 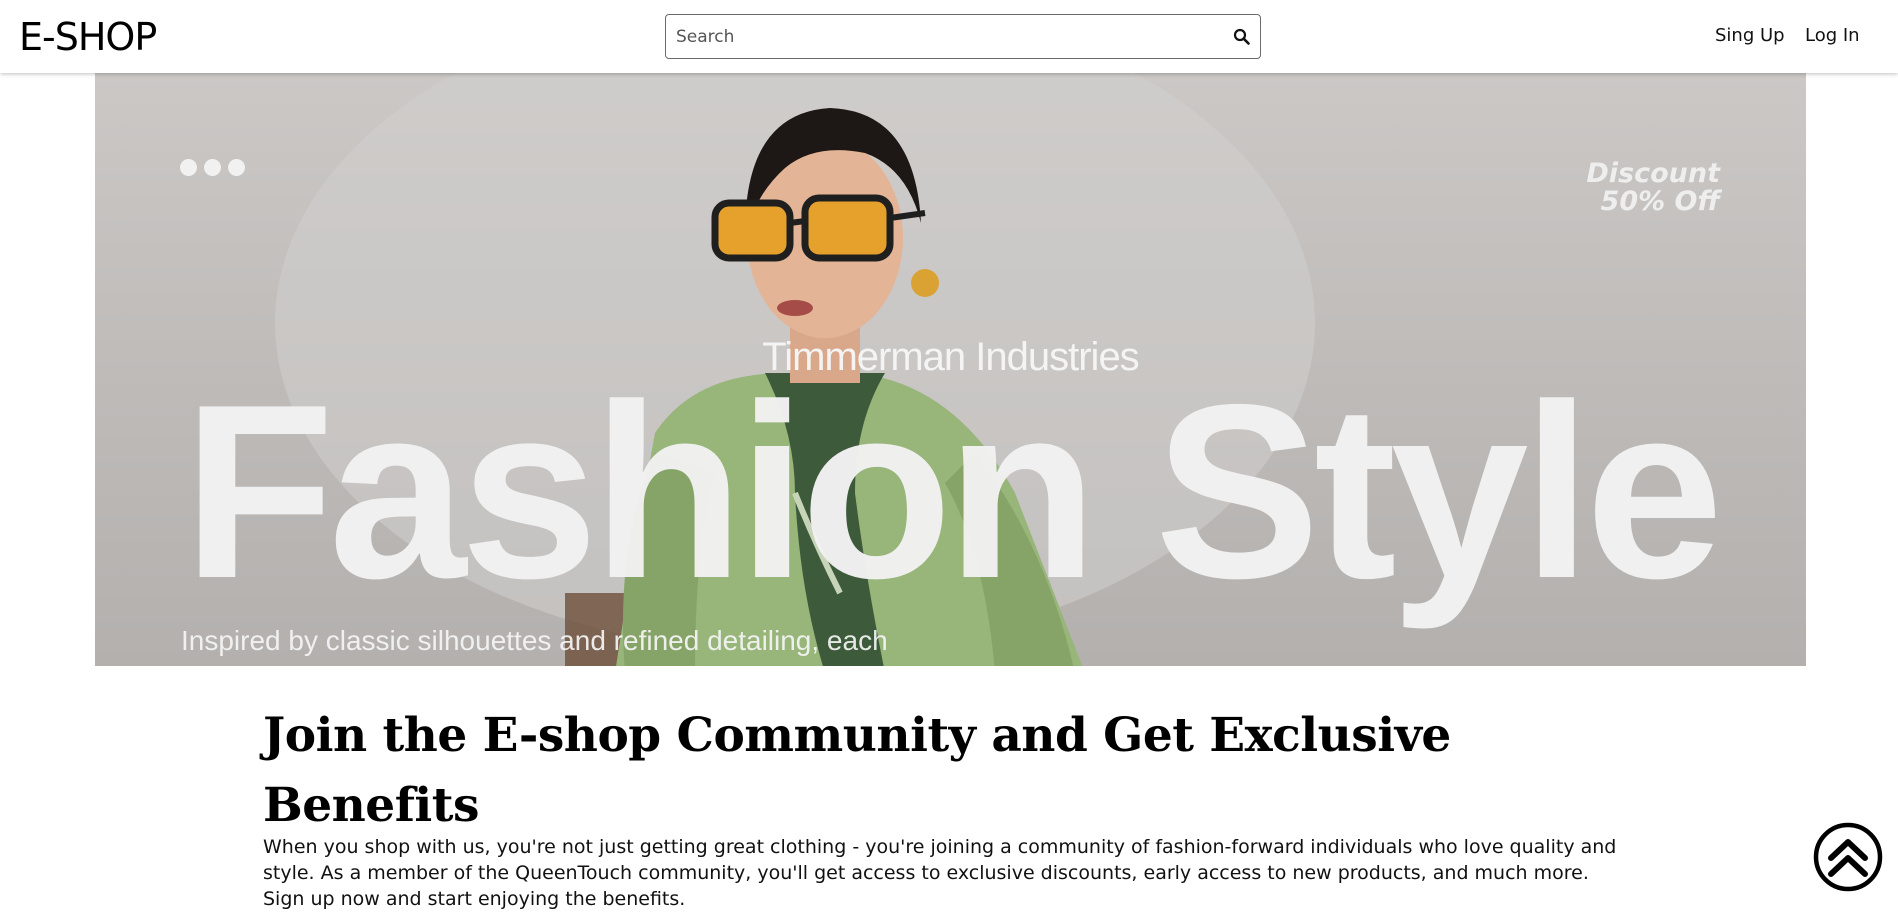 What do you see at coordinates (88, 37) in the screenshot?
I see `site-logo: E-SHOP` at bounding box center [88, 37].